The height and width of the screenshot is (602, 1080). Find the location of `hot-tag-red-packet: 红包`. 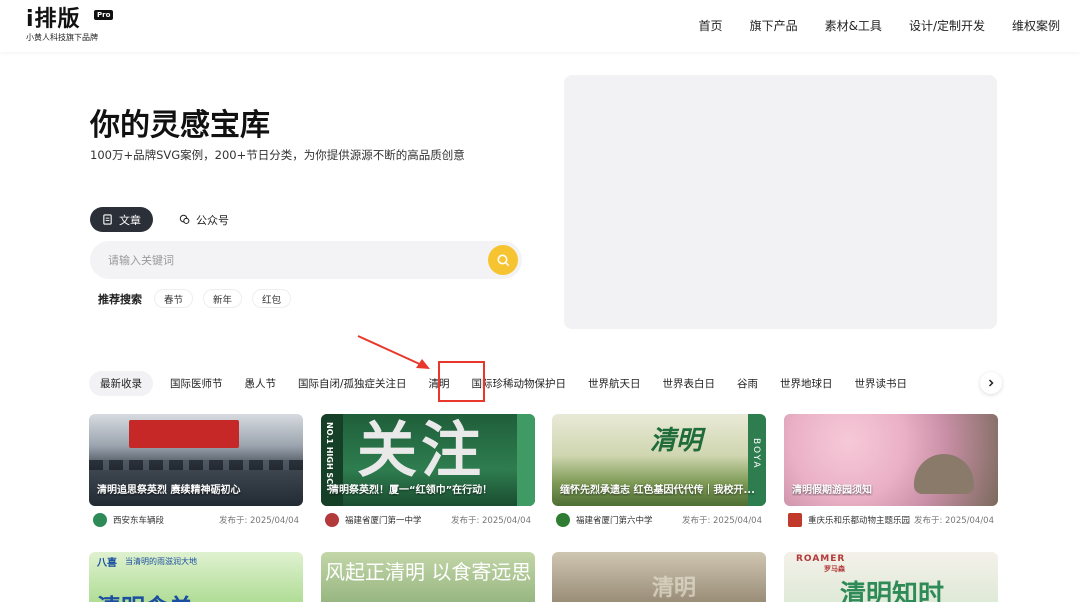

hot-tag-red-packet: 红包 is located at coordinates (272, 298).